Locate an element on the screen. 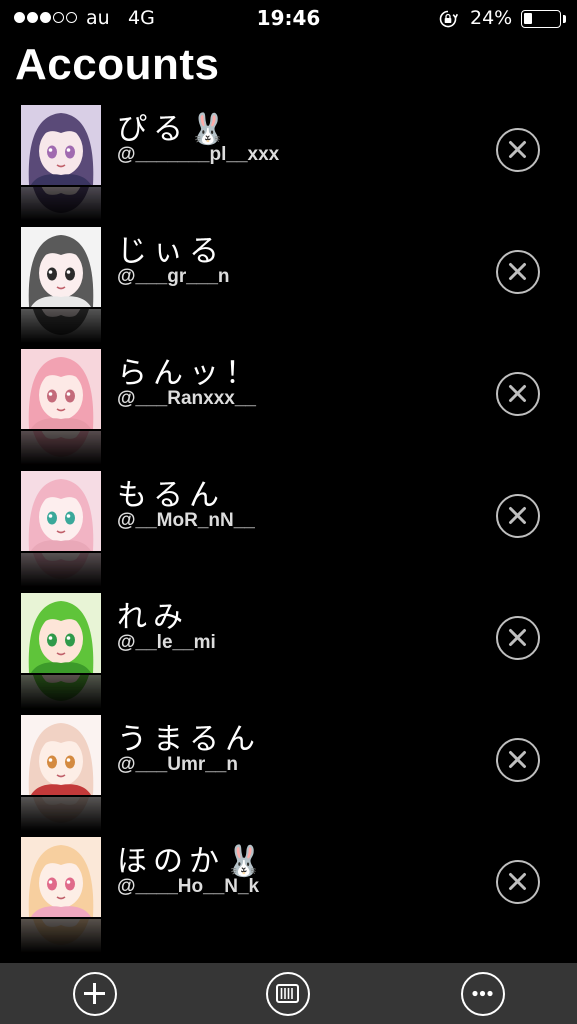 This screenshot has height=1024, width=577. account-row: ほのか🐰 @____Ho__N_k is located at coordinates (288, 895).